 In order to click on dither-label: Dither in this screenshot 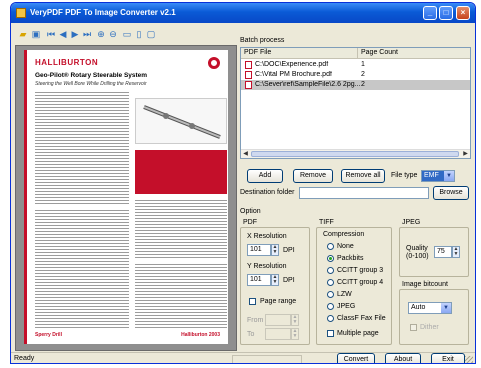, I will do `click(429, 327)`.